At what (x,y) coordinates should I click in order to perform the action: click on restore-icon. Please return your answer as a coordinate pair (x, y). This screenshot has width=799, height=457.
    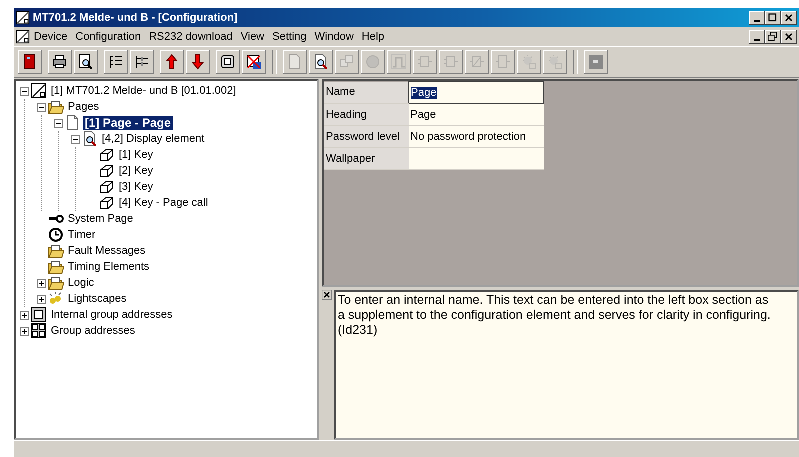
    Looking at the image, I should click on (773, 36).